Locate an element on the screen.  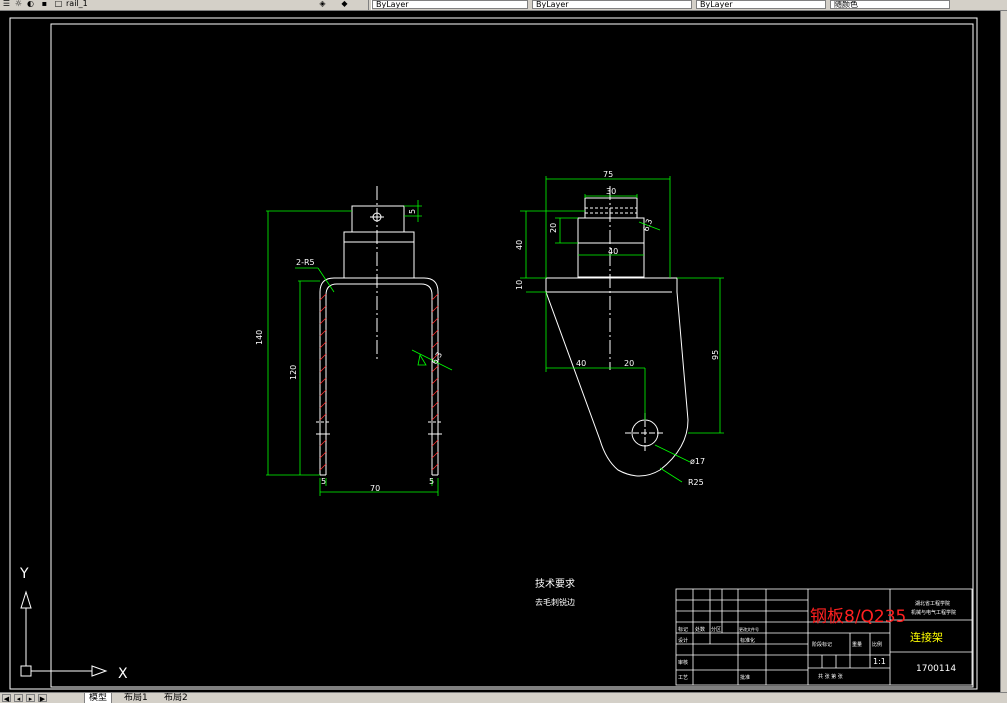
dim-5-top: 5 is located at coordinates (412, 211).